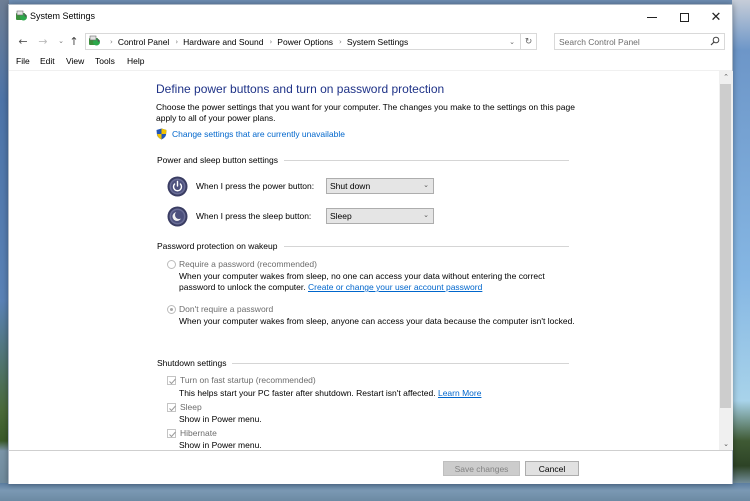 This screenshot has width=750, height=501. What do you see at coordinates (370, 17) in the screenshot?
I see `title-bar: System Settings ✕` at bounding box center [370, 17].